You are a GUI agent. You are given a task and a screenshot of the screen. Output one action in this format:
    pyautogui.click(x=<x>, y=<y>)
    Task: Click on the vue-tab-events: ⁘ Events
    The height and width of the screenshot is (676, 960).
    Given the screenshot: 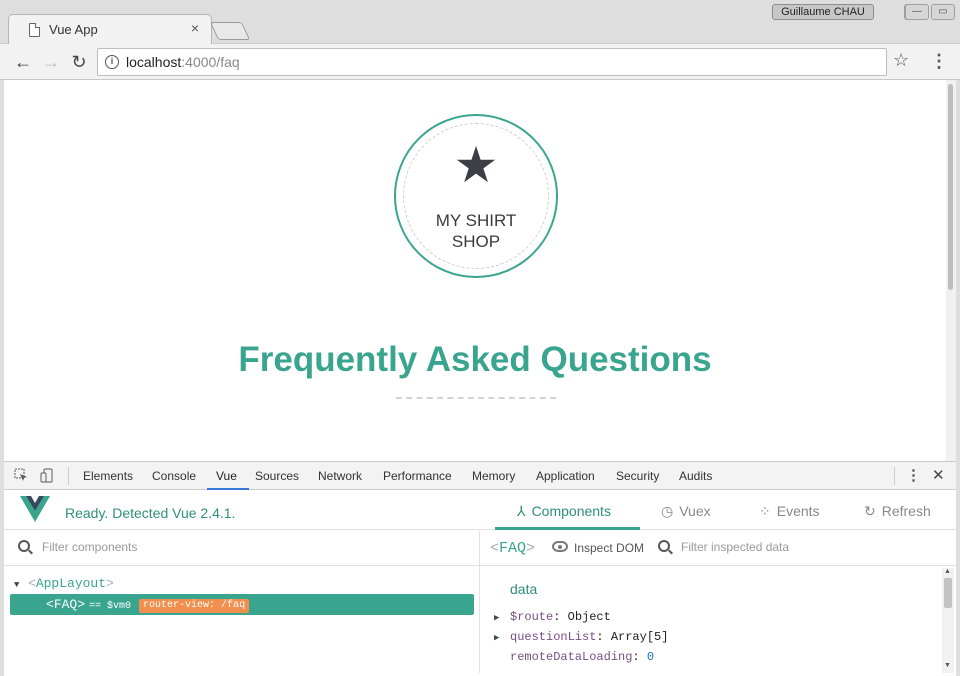 What is the action you would take?
    pyautogui.click(x=789, y=511)
    